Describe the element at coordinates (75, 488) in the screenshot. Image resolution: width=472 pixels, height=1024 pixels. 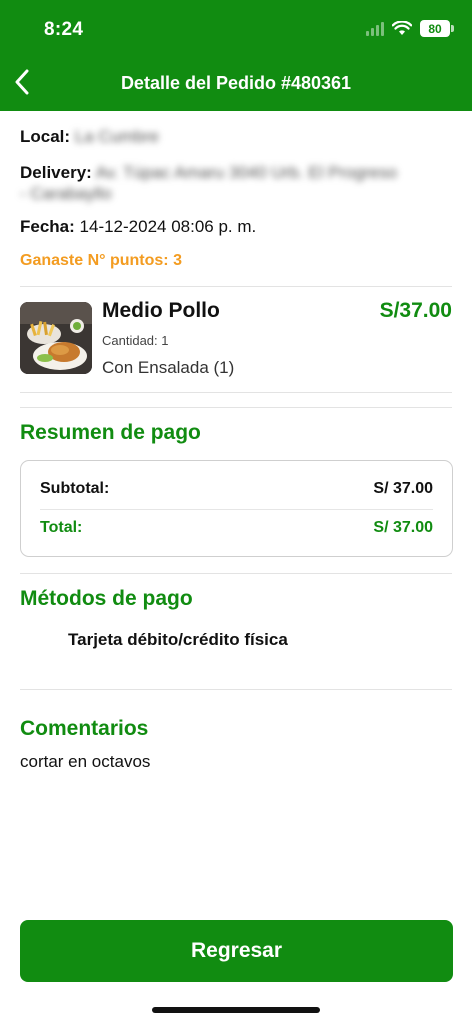
I see `subtotal-label: Subtotal:` at that location.